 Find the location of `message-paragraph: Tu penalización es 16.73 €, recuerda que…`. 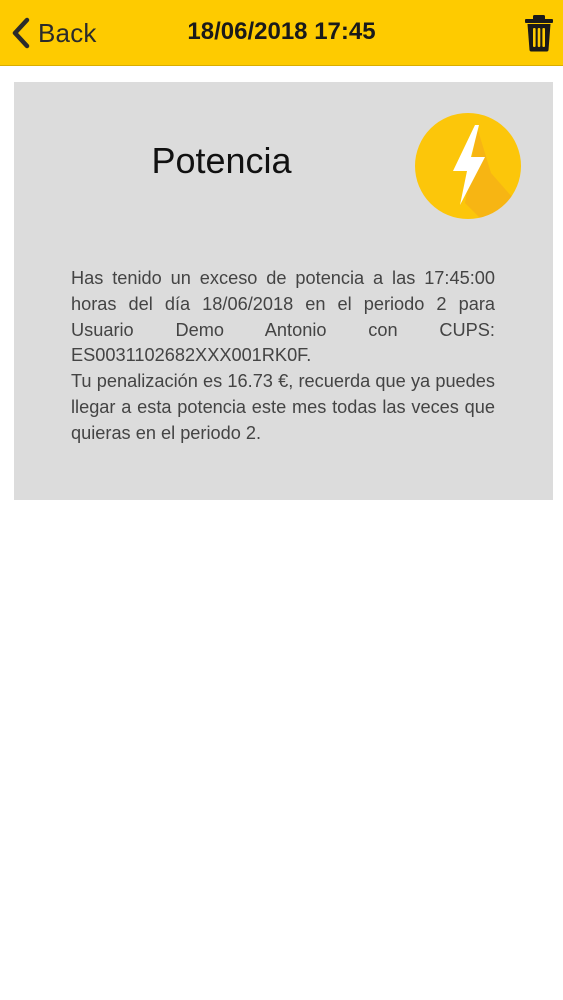

message-paragraph: Tu penalización es 16.73 €, recuerda que… is located at coordinates (283, 407).